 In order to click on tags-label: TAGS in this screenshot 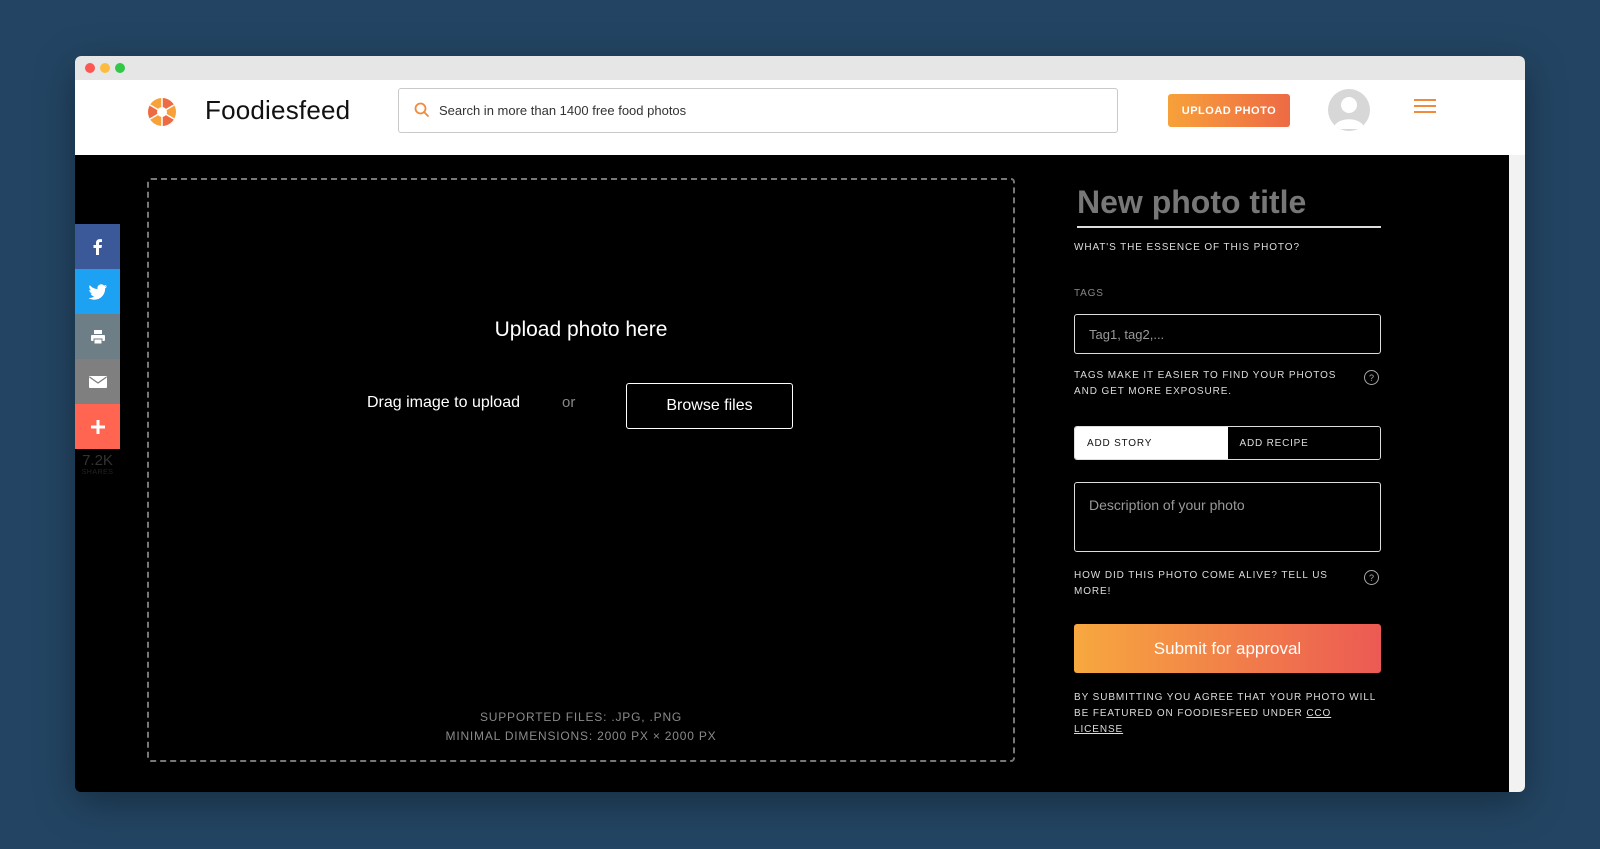, I will do `click(1089, 293)`.